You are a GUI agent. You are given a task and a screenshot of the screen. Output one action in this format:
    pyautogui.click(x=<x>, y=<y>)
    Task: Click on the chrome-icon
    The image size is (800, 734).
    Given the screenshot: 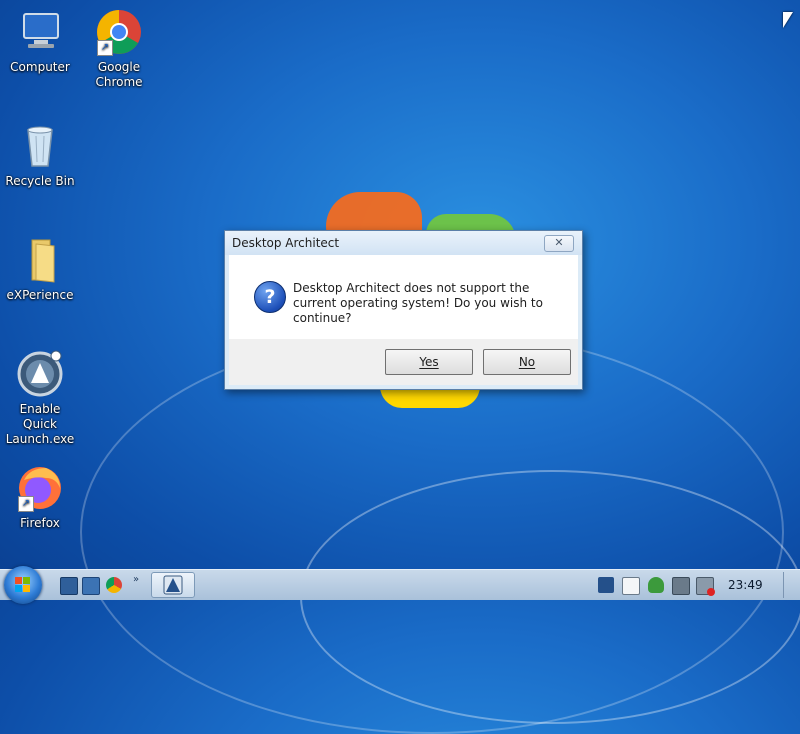 What is the action you would take?
    pyautogui.click(x=114, y=585)
    